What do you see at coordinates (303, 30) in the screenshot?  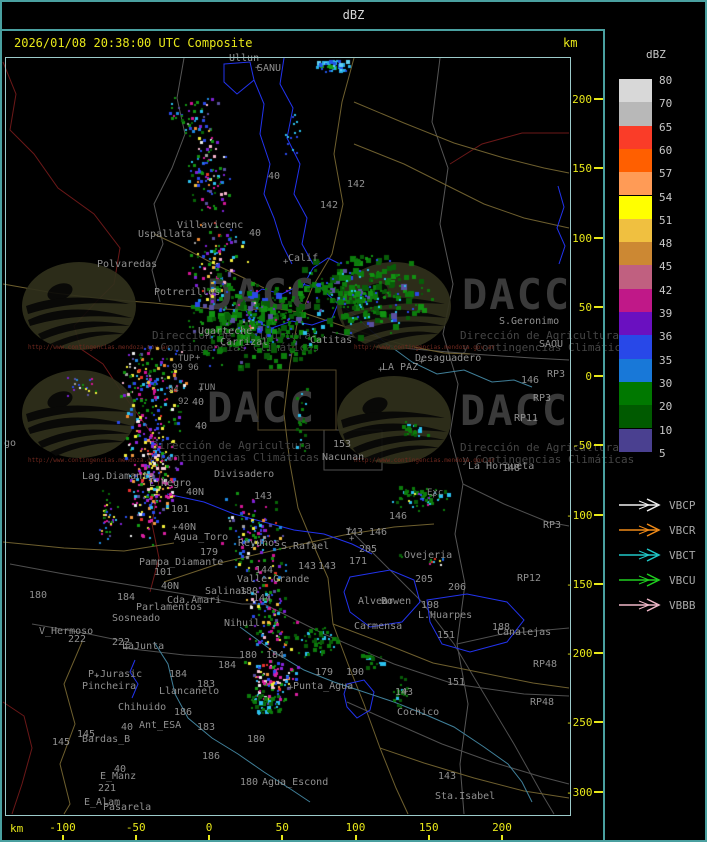 I see `titlebar-divider-line` at bounding box center [303, 30].